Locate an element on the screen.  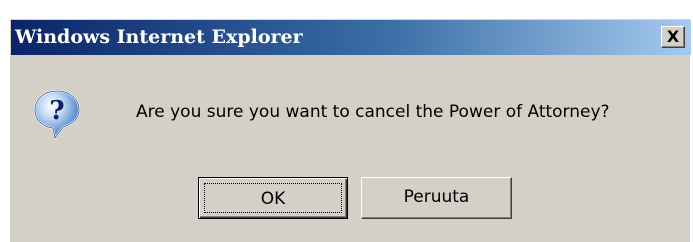
close-icon: X is located at coordinates (673, 36).